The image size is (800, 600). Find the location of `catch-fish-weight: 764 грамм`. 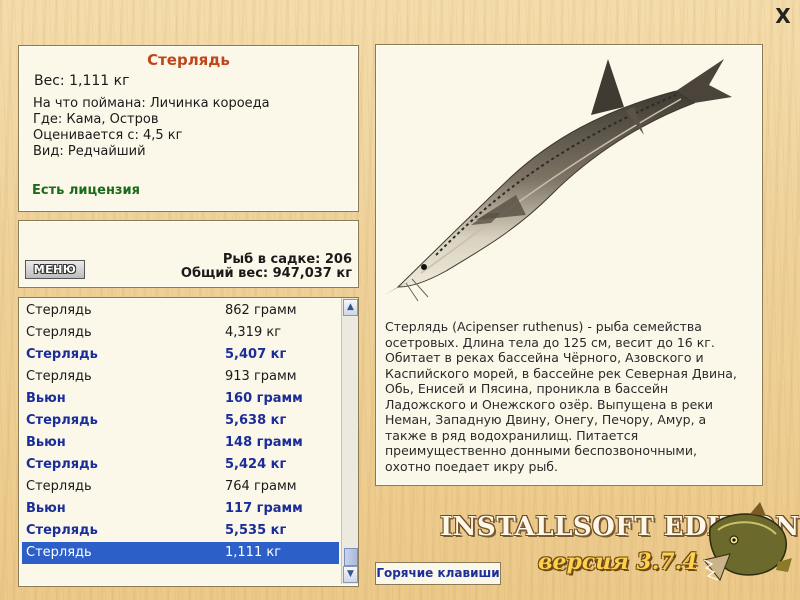

catch-fish-weight: 764 грамм is located at coordinates (261, 486).